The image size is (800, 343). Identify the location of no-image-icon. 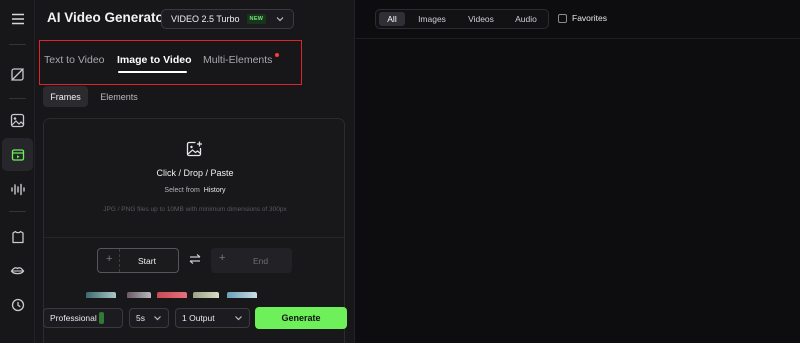
(17, 74).